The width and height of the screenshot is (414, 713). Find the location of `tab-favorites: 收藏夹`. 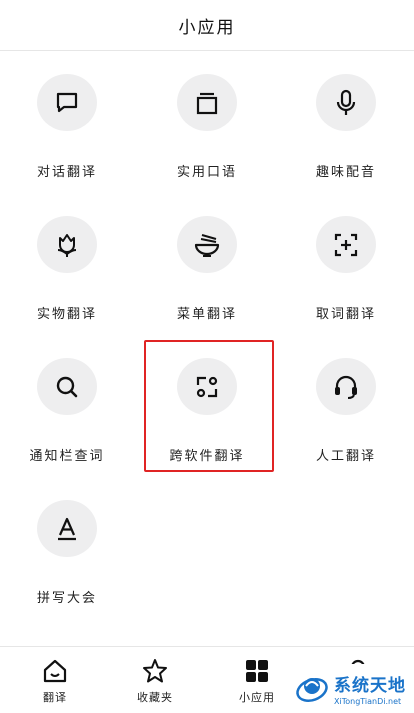

tab-favorites: 收藏夹 is located at coordinates (155, 680).